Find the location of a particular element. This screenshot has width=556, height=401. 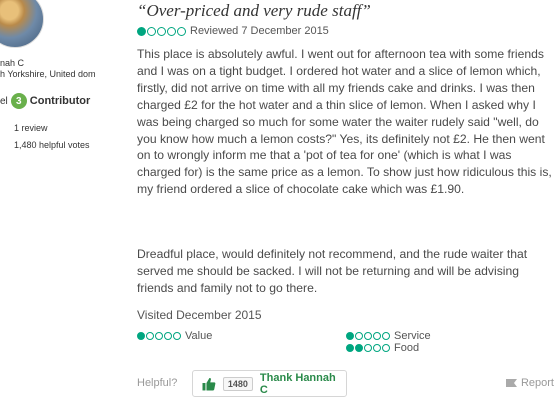

rating-row: Reviewed 7 December 2015 is located at coordinates (233, 31).